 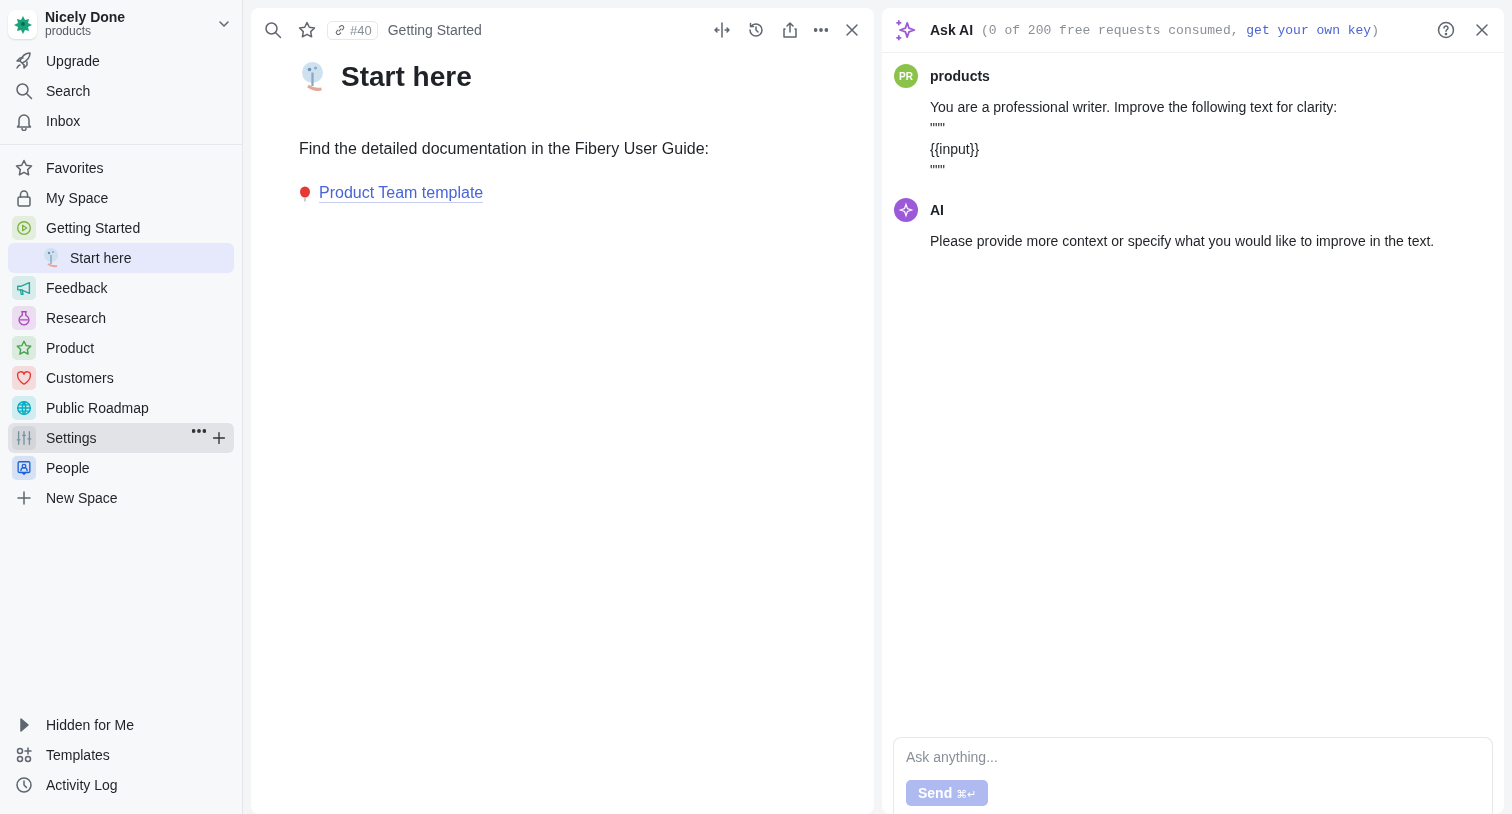 What do you see at coordinates (307, 30) in the screenshot?
I see `favorite-icon` at bounding box center [307, 30].